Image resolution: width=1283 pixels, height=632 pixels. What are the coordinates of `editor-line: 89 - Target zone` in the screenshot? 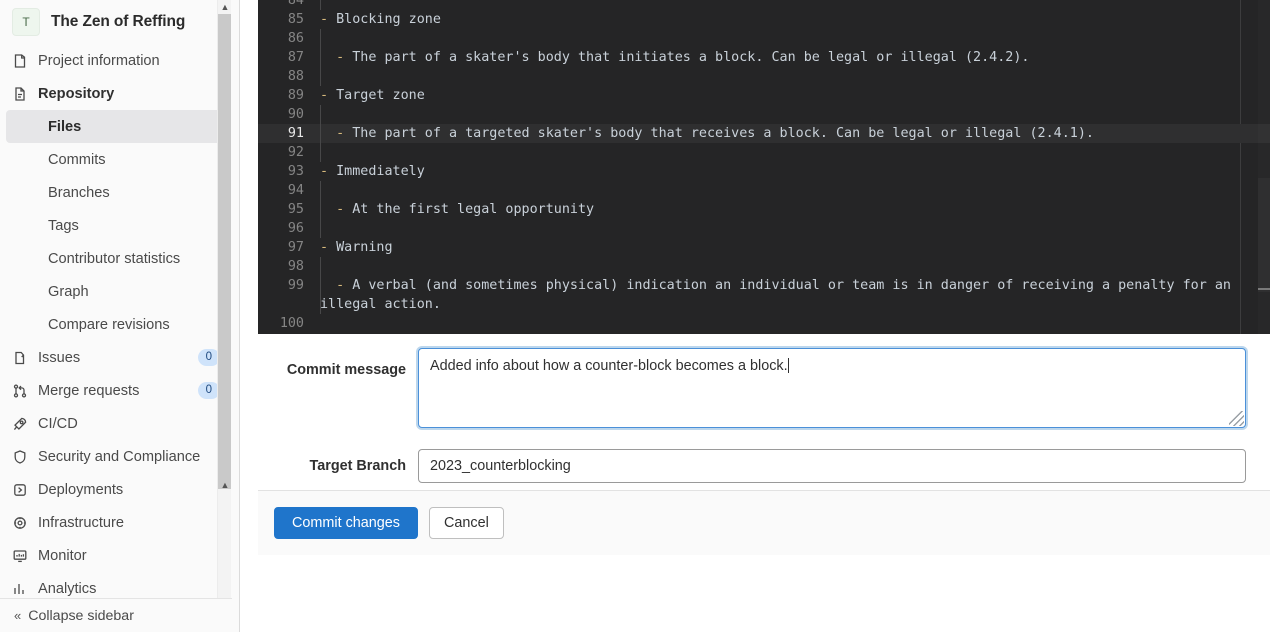 It's located at (764, 95).